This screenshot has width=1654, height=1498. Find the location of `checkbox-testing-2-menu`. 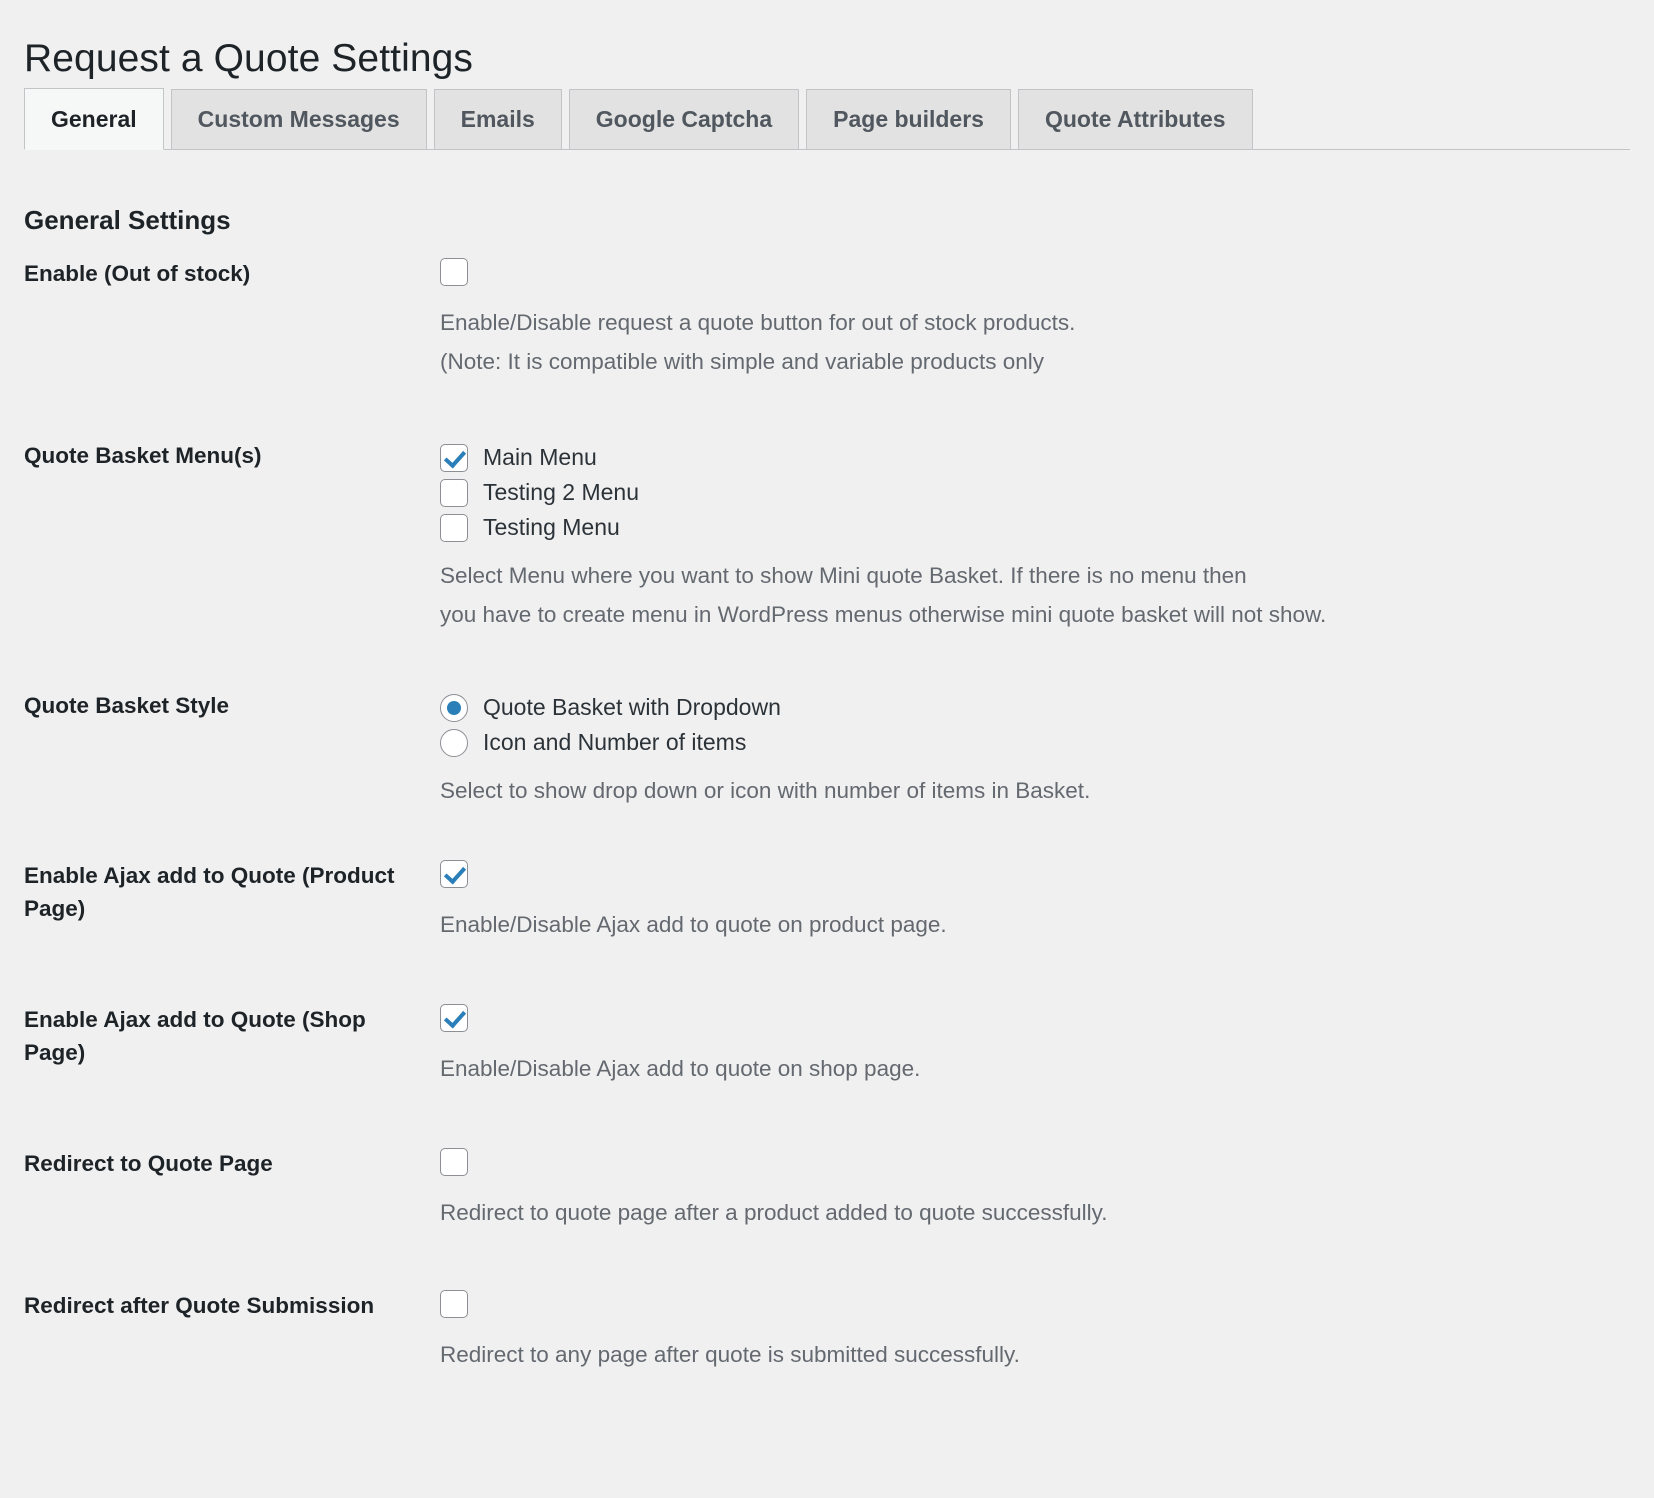

checkbox-testing-2-menu is located at coordinates (454, 492).